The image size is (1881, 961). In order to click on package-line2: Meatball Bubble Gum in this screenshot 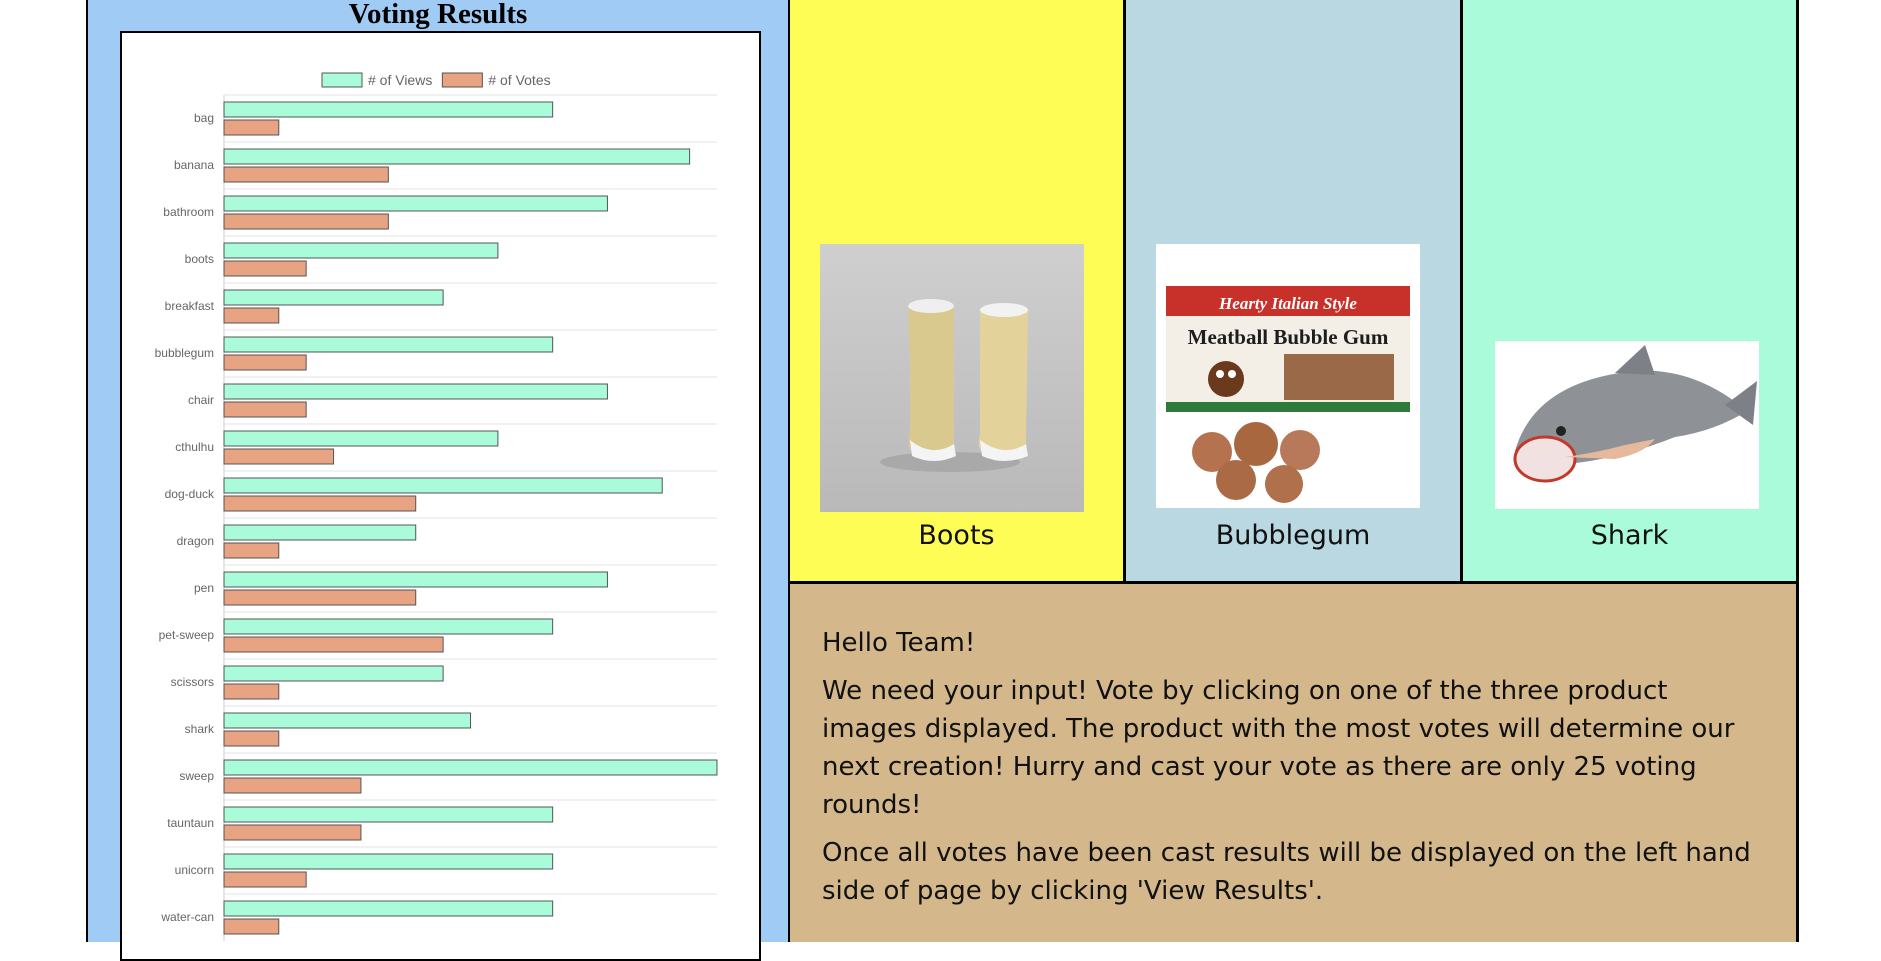, I will do `click(1288, 337)`.